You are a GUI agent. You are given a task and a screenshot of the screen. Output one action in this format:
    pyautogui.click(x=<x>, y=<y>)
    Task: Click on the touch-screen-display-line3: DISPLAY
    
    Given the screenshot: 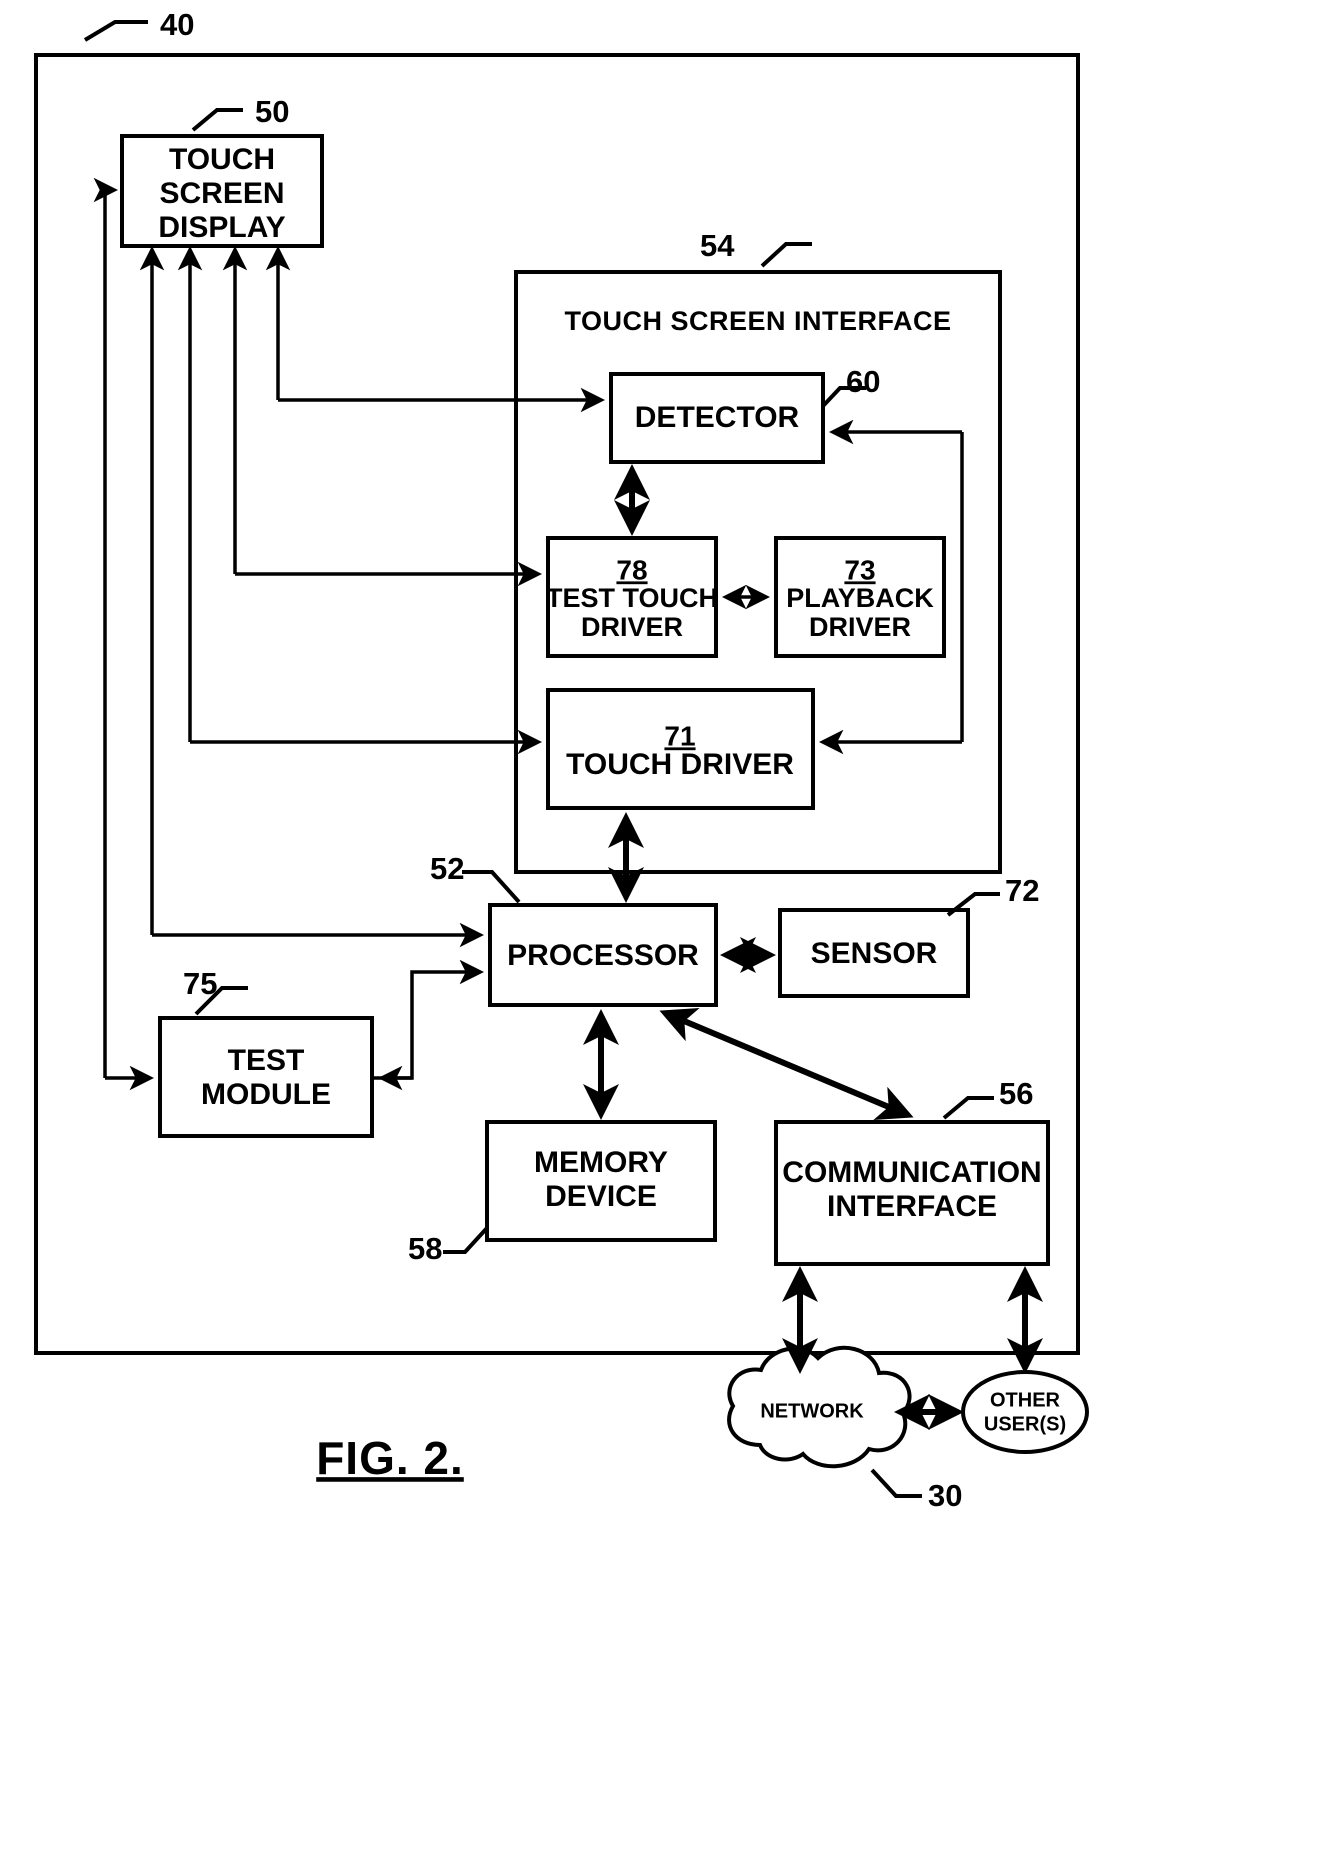 What is the action you would take?
    pyautogui.click(x=221, y=227)
    